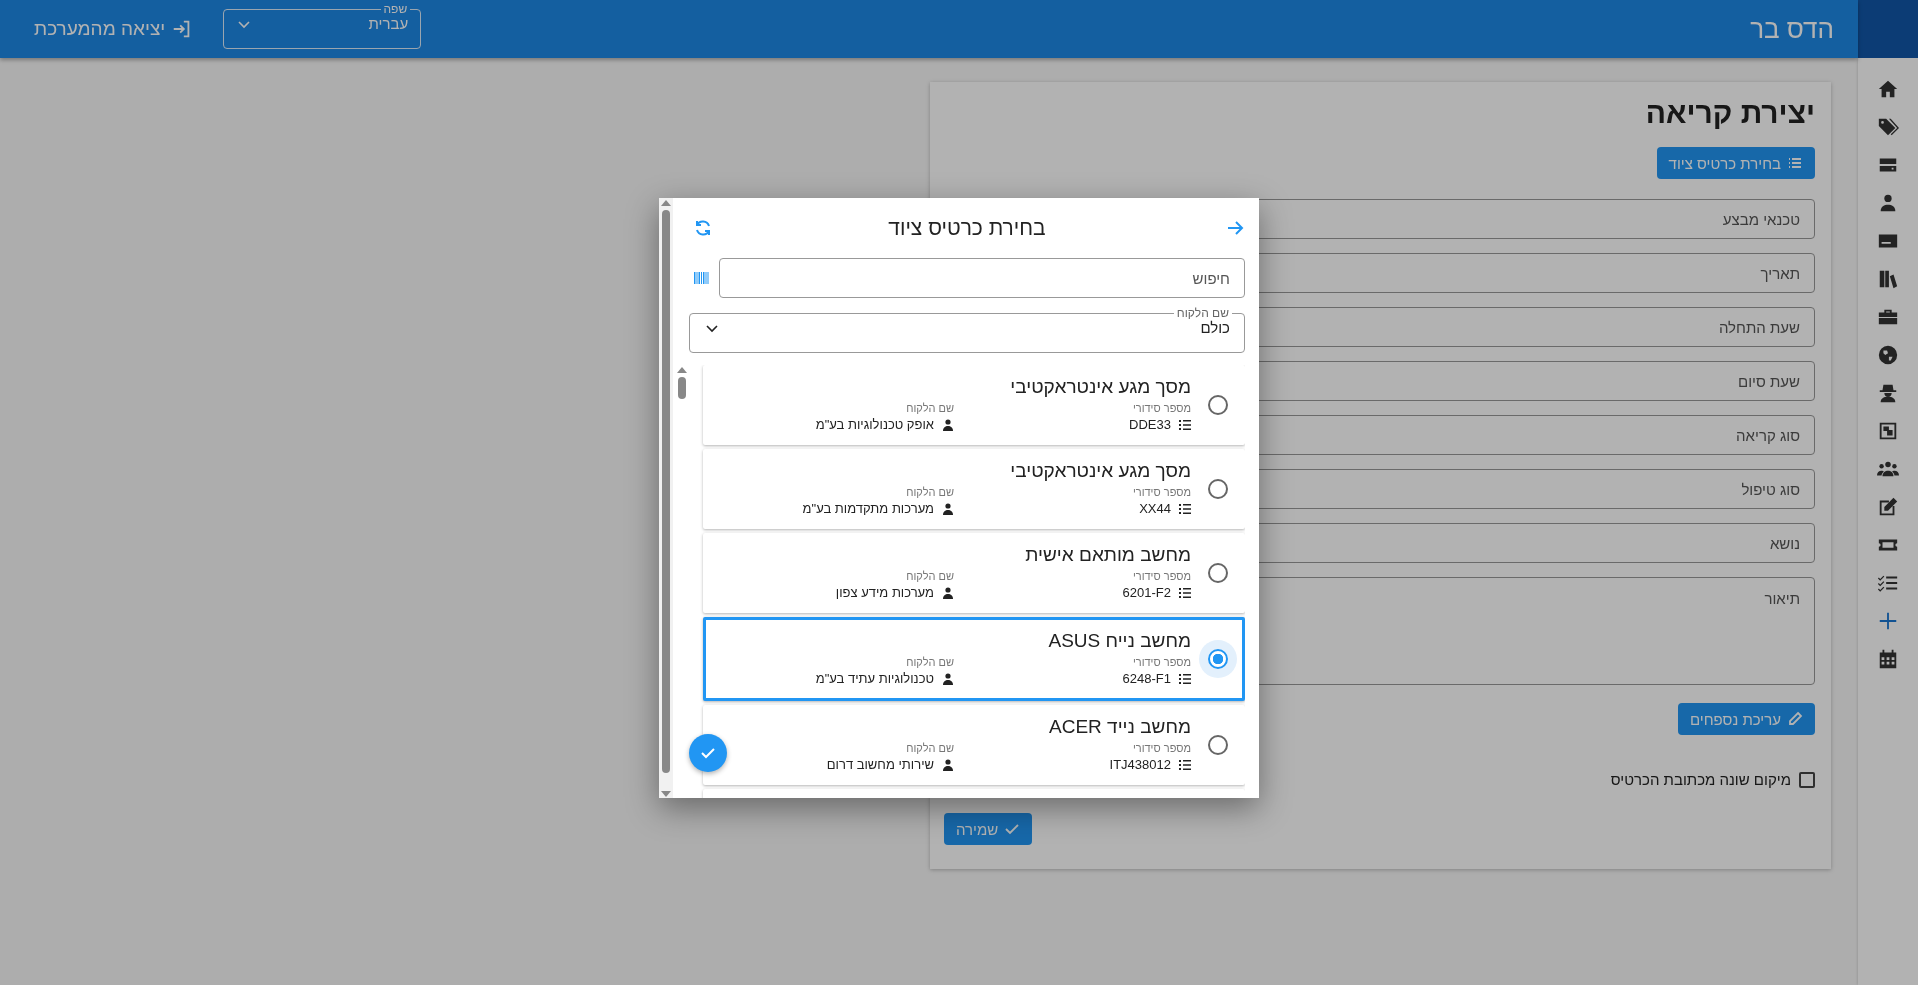 This screenshot has width=1918, height=985. I want to click on check-icon, so click(1012, 829).